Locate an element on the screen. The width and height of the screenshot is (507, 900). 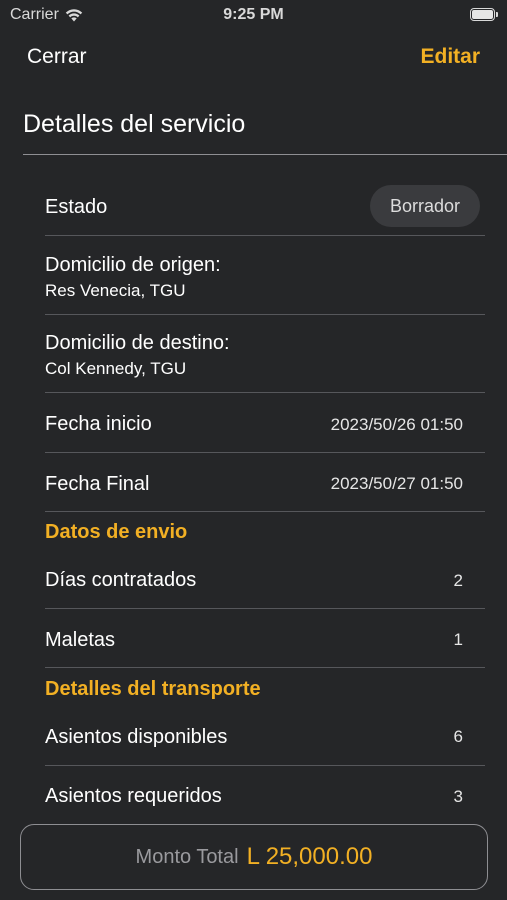
clock: 9:25 PM is located at coordinates (253, 14).